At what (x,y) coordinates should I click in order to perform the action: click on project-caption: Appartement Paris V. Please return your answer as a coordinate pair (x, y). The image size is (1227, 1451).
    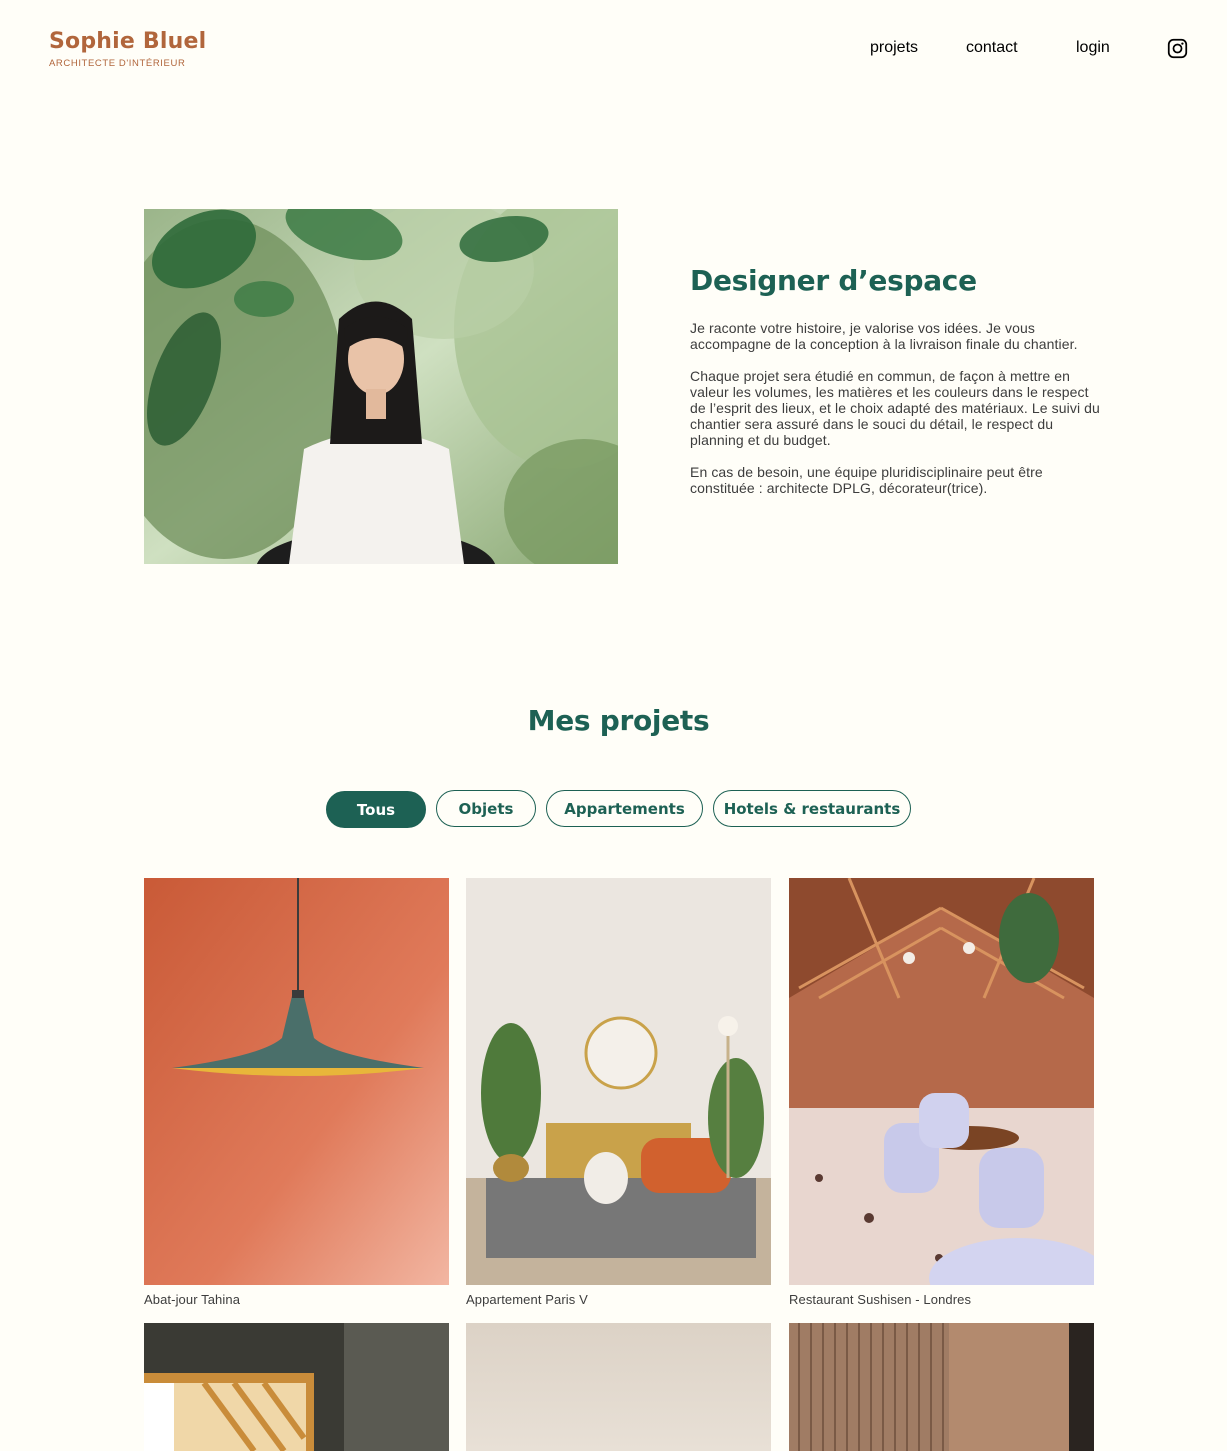
    Looking at the image, I should click on (527, 1299).